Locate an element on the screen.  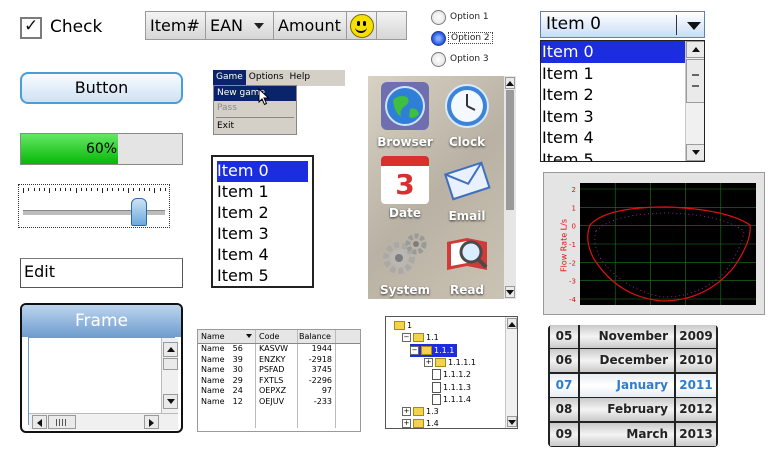
menu-item-new-game: New game is located at coordinates (255, 96).